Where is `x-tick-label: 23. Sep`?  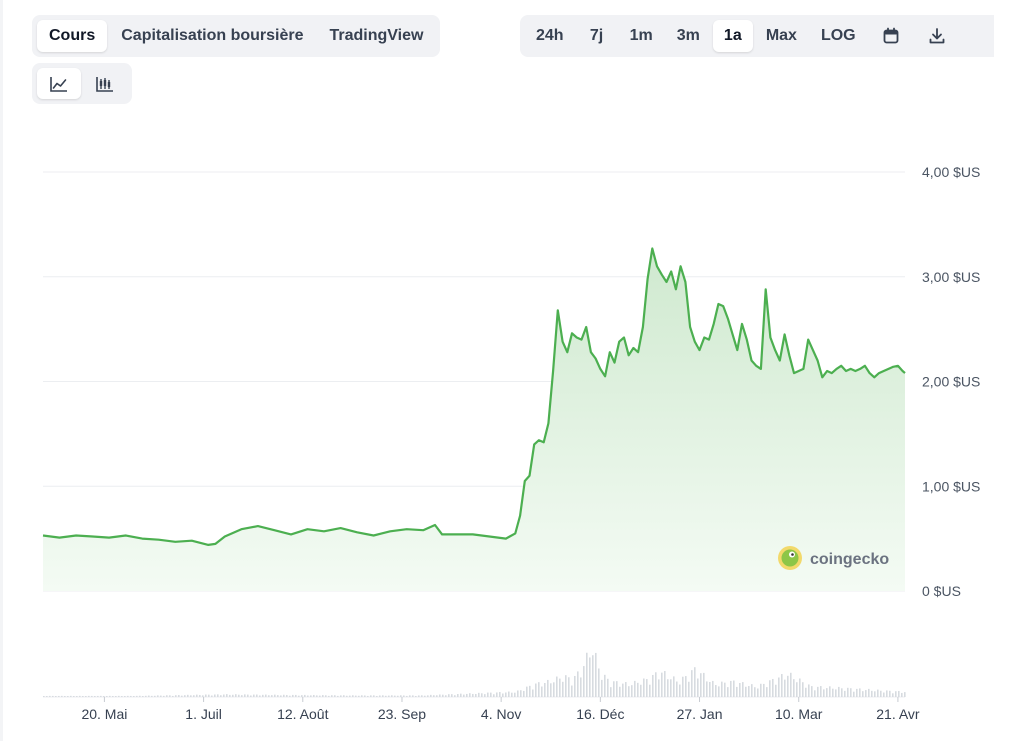 x-tick-label: 23. Sep is located at coordinates (402, 714).